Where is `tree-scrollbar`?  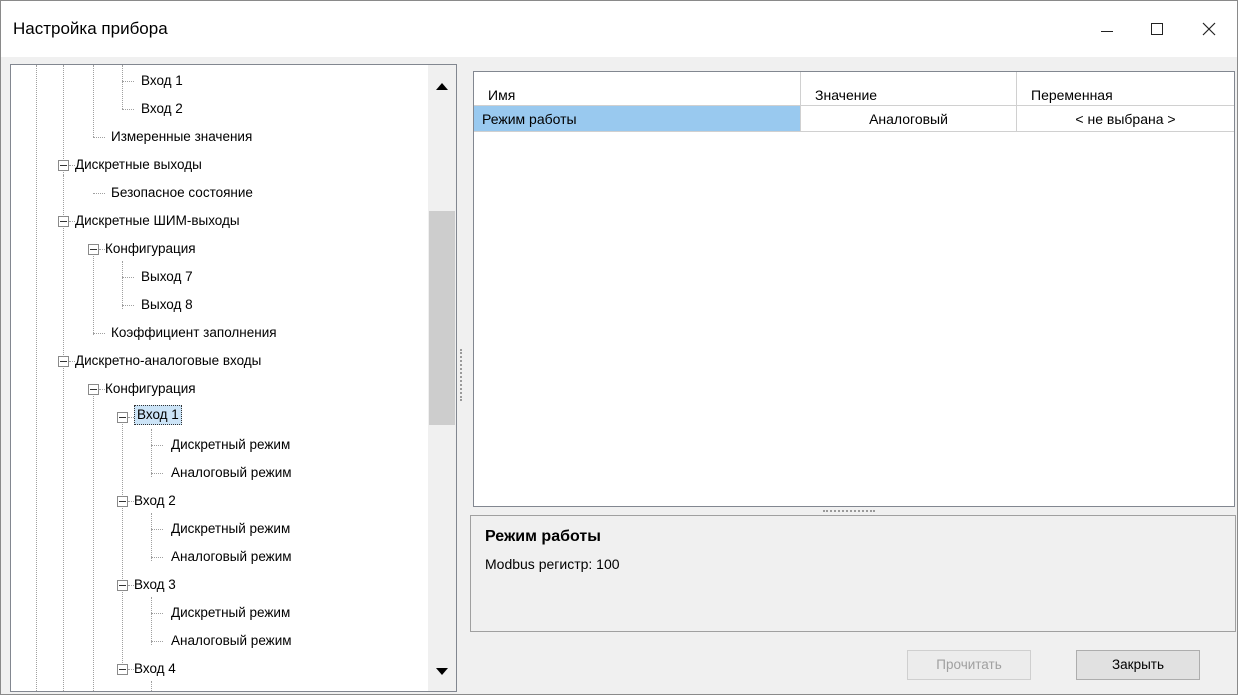
tree-scrollbar is located at coordinates (442, 378).